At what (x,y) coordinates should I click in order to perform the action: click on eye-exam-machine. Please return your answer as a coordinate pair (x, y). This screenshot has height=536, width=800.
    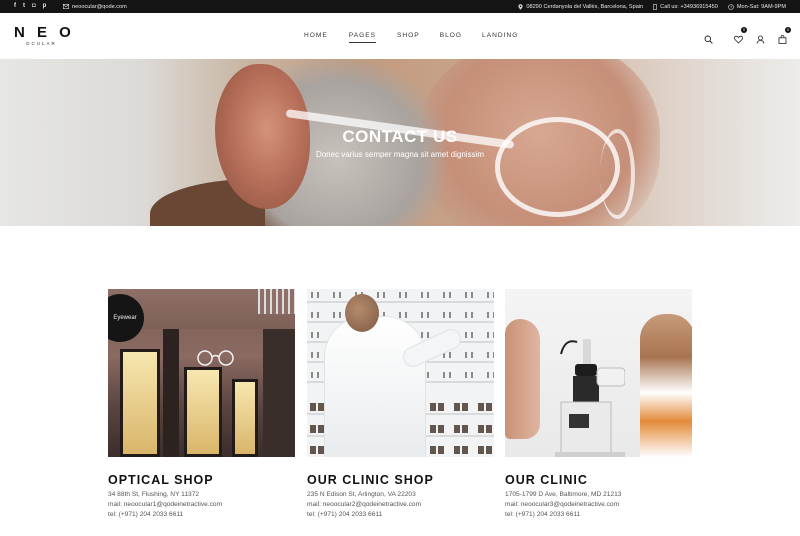
    Looking at the image, I should click on (590, 398).